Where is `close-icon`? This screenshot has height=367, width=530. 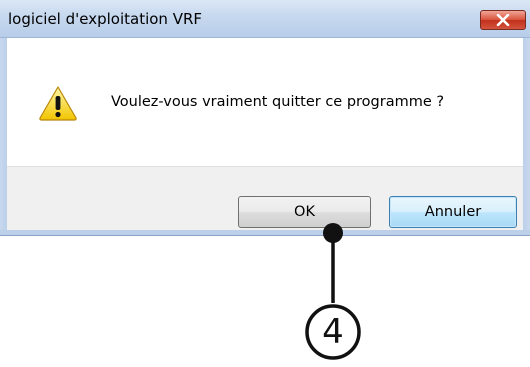
close-icon is located at coordinates (503, 20).